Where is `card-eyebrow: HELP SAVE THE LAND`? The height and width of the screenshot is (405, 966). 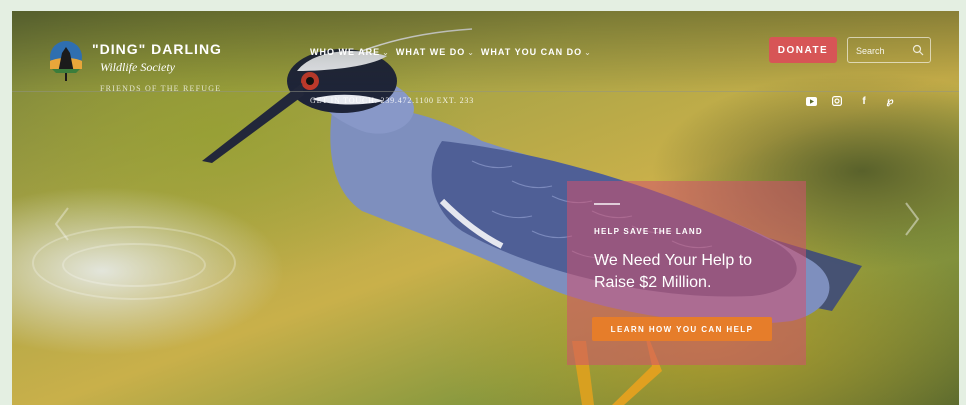 card-eyebrow: HELP SAVE THE LAND is located at coordinates (648, 231).